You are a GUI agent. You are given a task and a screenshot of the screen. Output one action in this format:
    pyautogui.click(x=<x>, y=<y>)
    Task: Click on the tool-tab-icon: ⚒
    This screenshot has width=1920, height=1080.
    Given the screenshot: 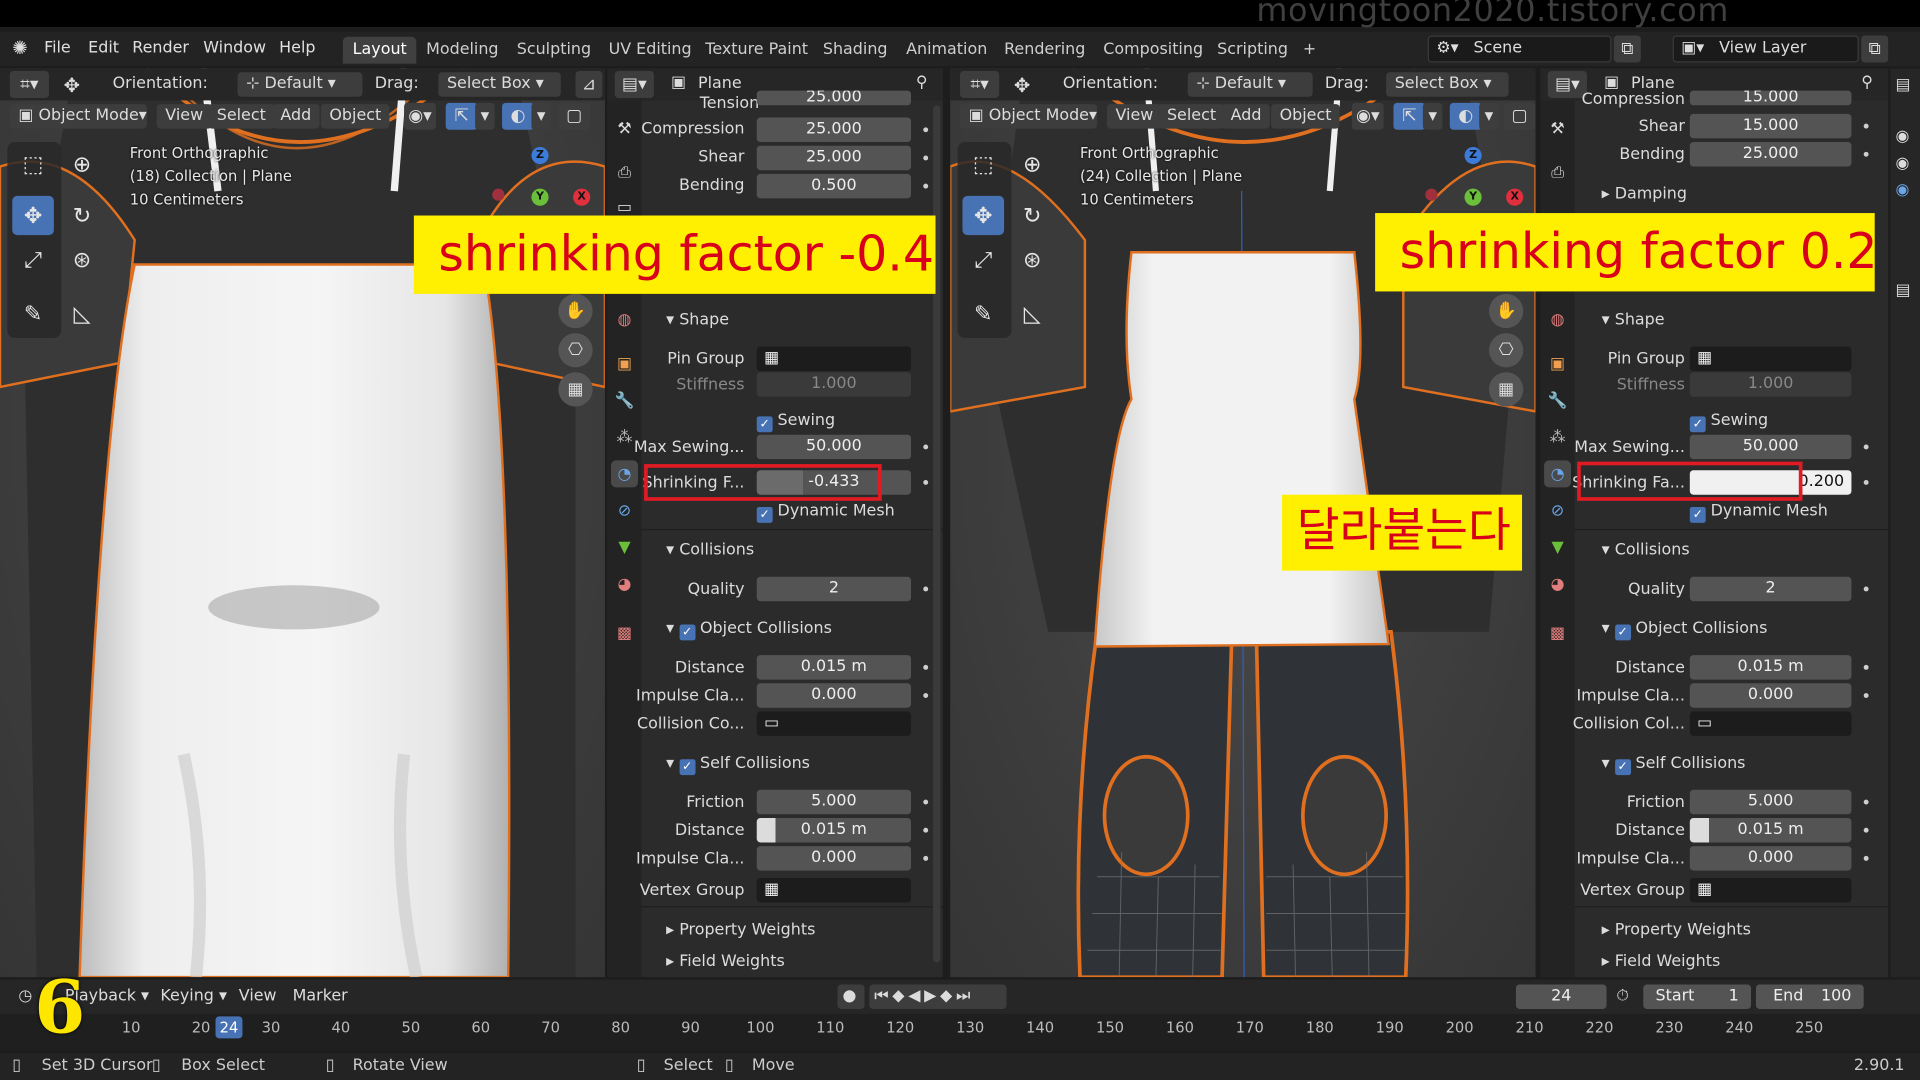 What is the action you would take?
    pyautogui.click(x=624, y=128)
    